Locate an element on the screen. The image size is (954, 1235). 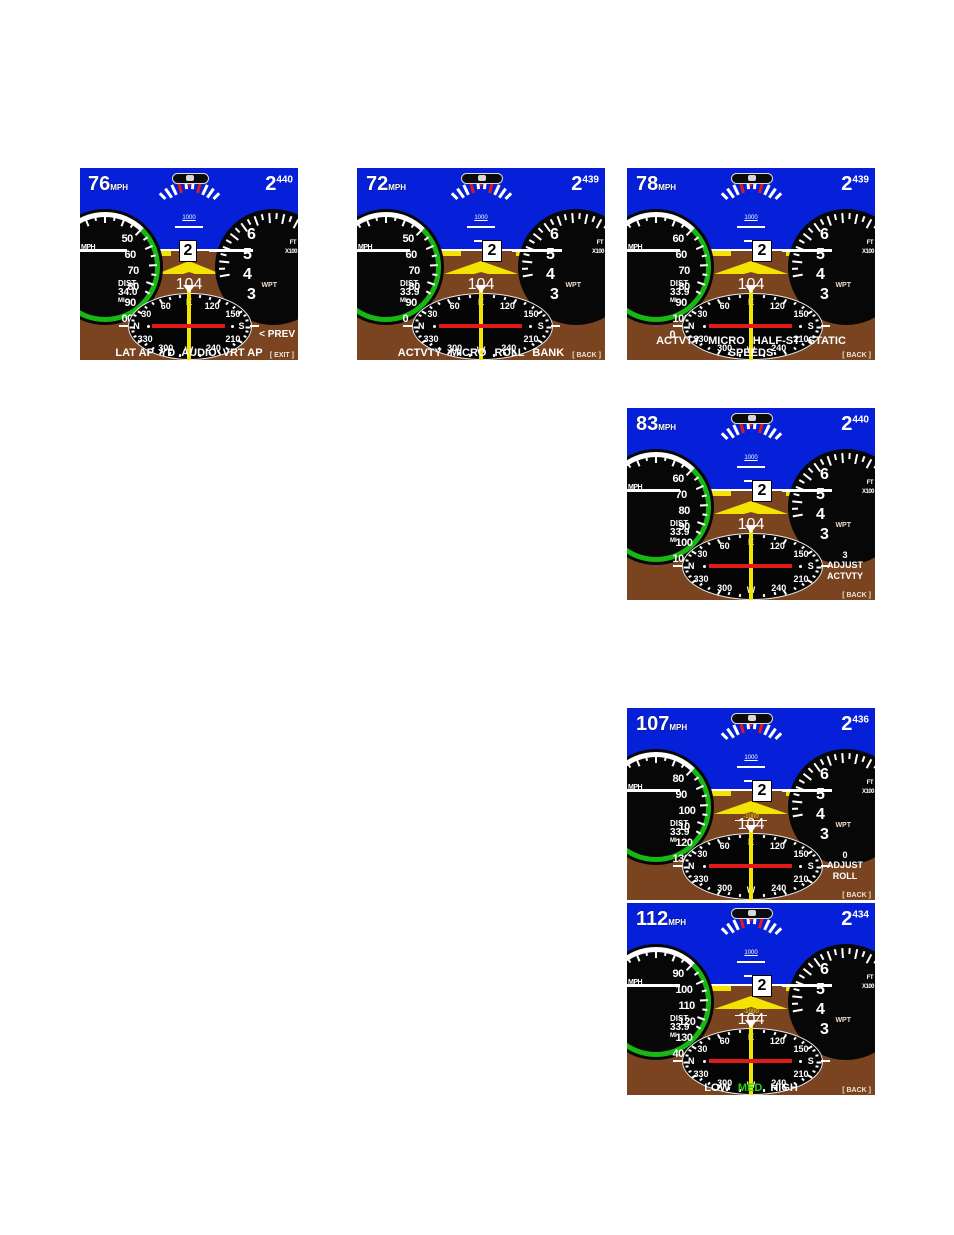
distance-unit: MI is located at coordinates (673, 1036).